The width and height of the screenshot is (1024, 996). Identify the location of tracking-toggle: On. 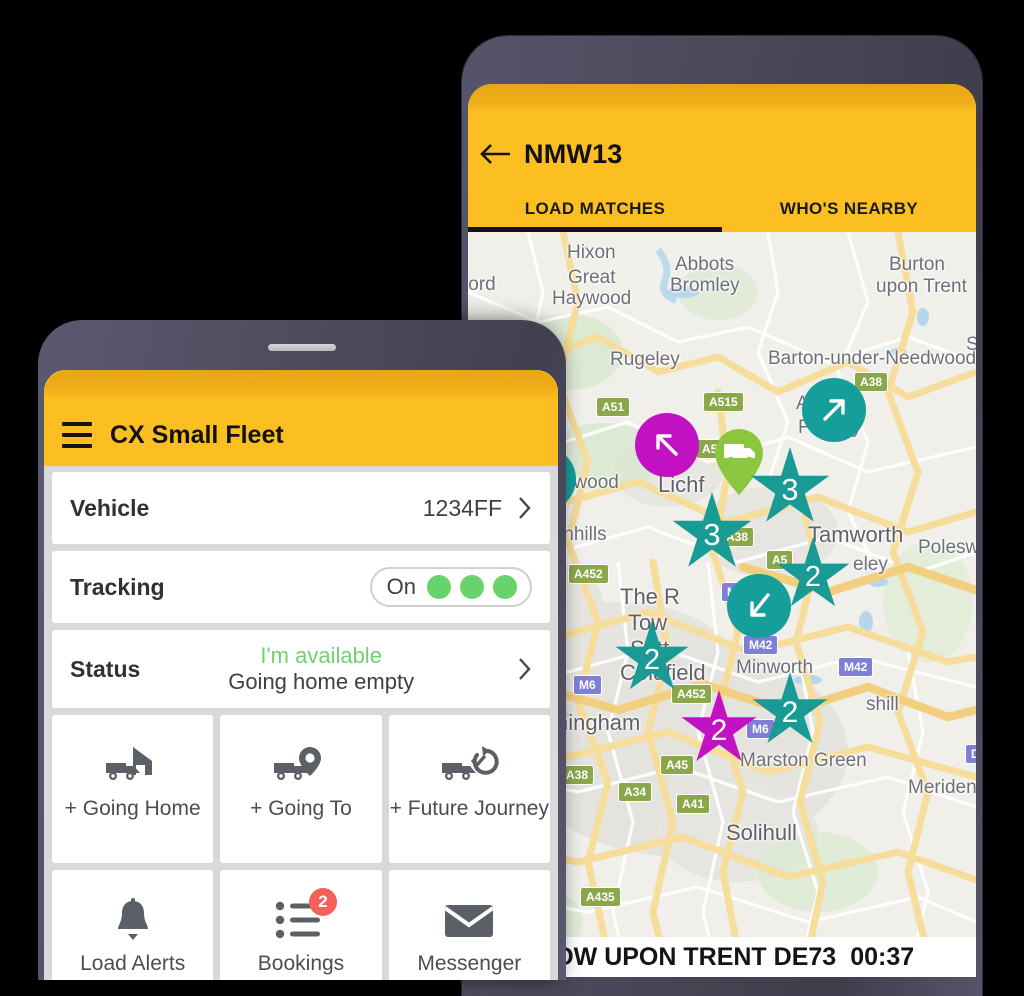
(450, 587).